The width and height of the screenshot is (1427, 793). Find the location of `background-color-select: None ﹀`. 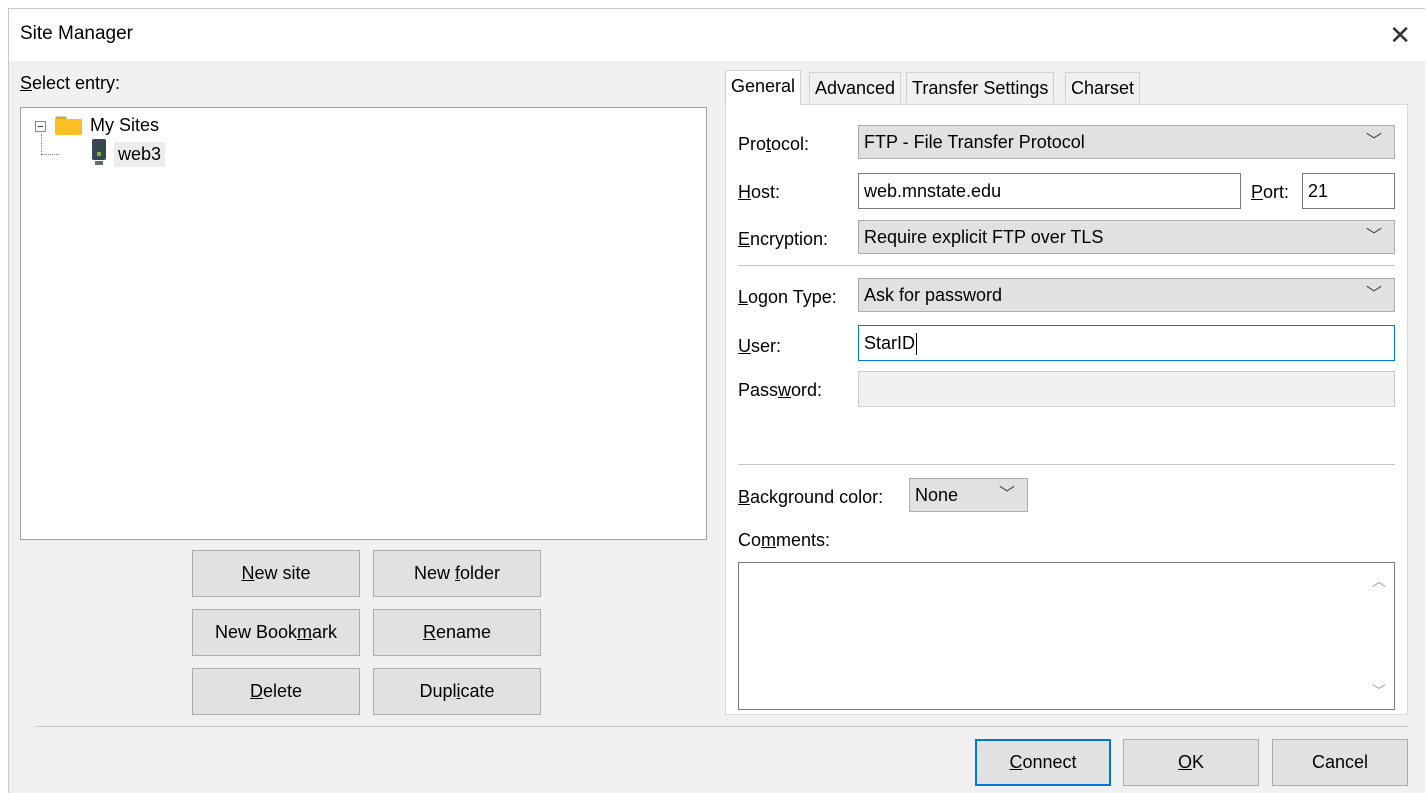

background-color-select: None ﹀ is located at coordinates (968, 495).